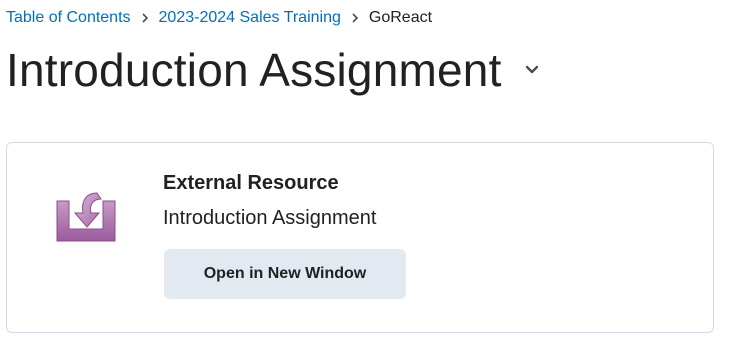 The height and width of the screenshot is (349, 733). Describe the element at coordinates (400, 17) in the screenshot. I see `breadcrumb-current: GoReact` at that location.